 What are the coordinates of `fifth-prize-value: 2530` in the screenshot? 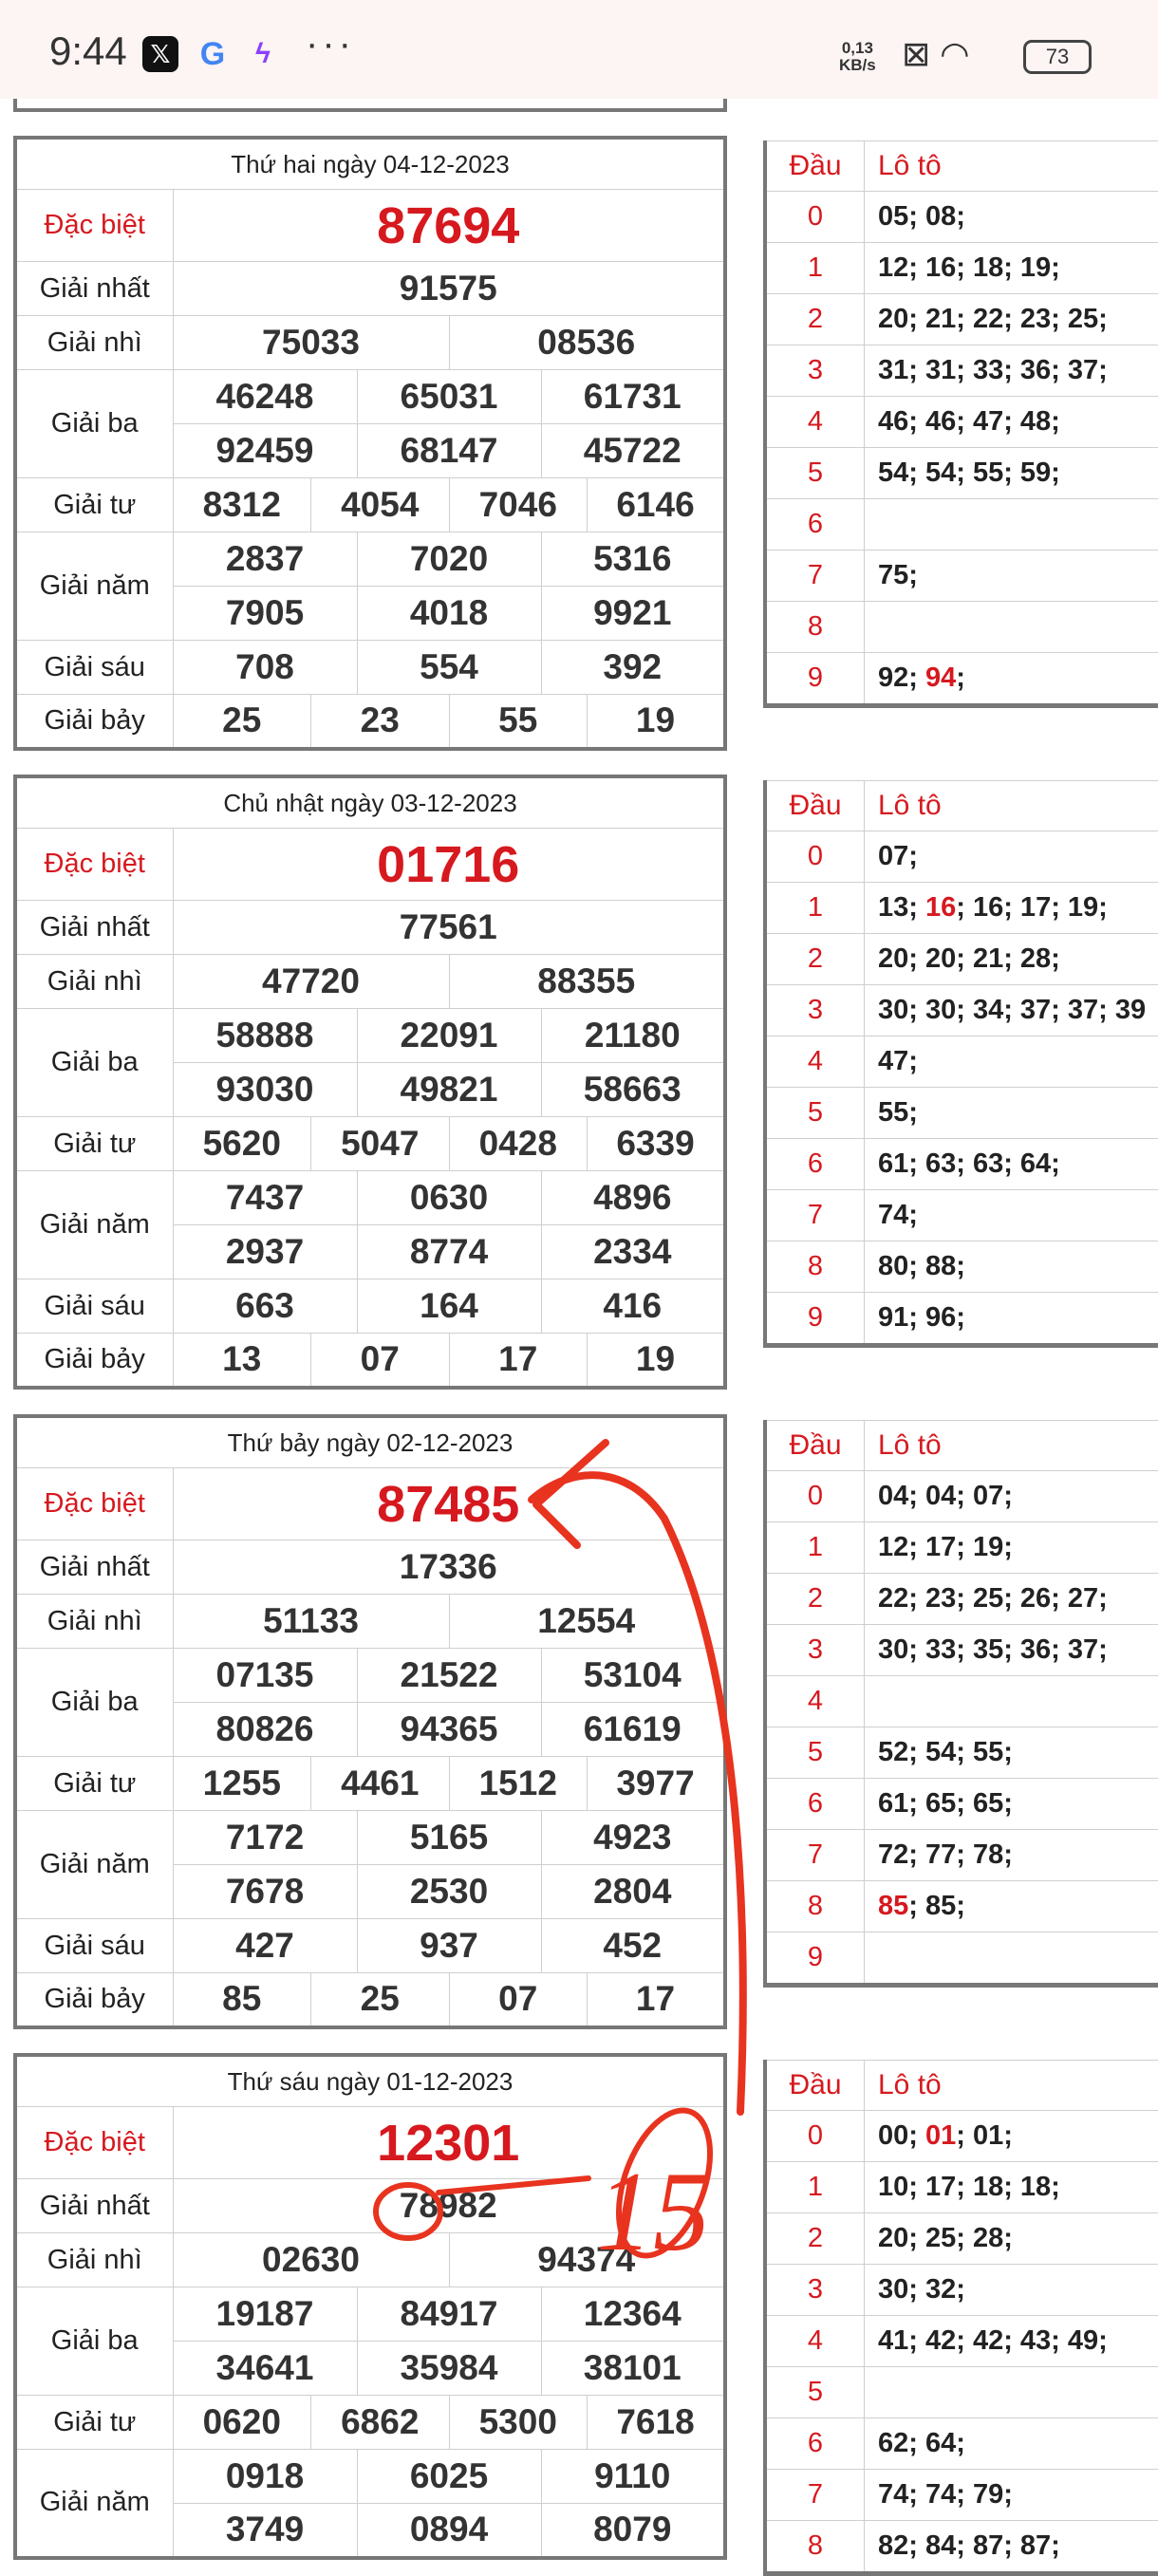 It's located at (449, 1892).